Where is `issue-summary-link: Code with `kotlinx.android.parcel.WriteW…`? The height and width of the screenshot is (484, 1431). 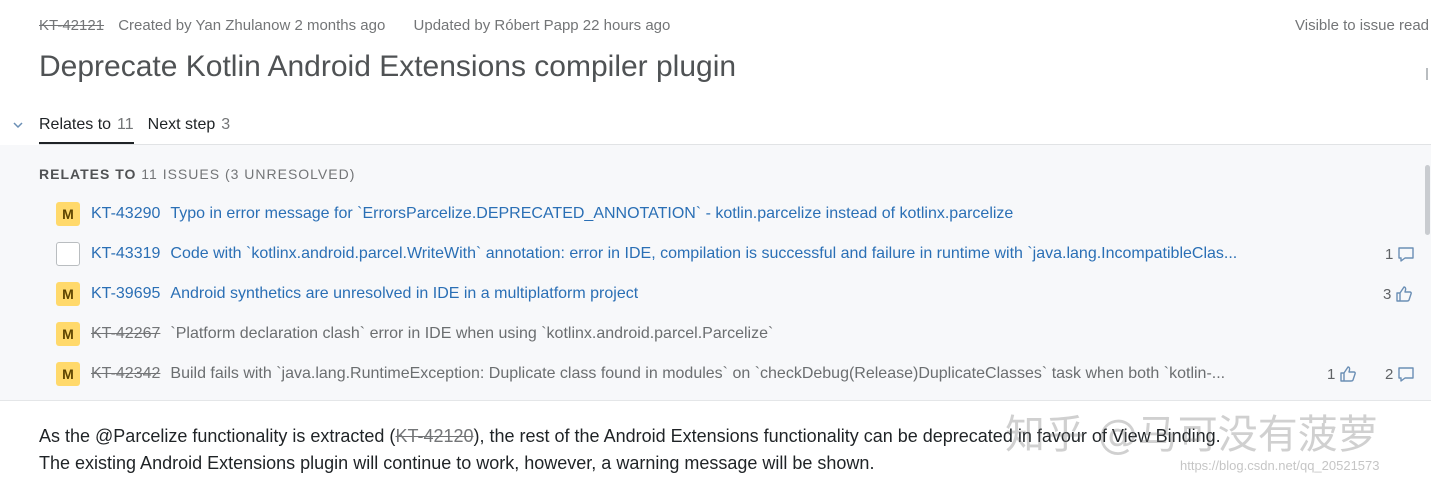
issue-summary-link: Code with `kotlinx.android.parcel.WriteW… is located at coordinates (703, 254).